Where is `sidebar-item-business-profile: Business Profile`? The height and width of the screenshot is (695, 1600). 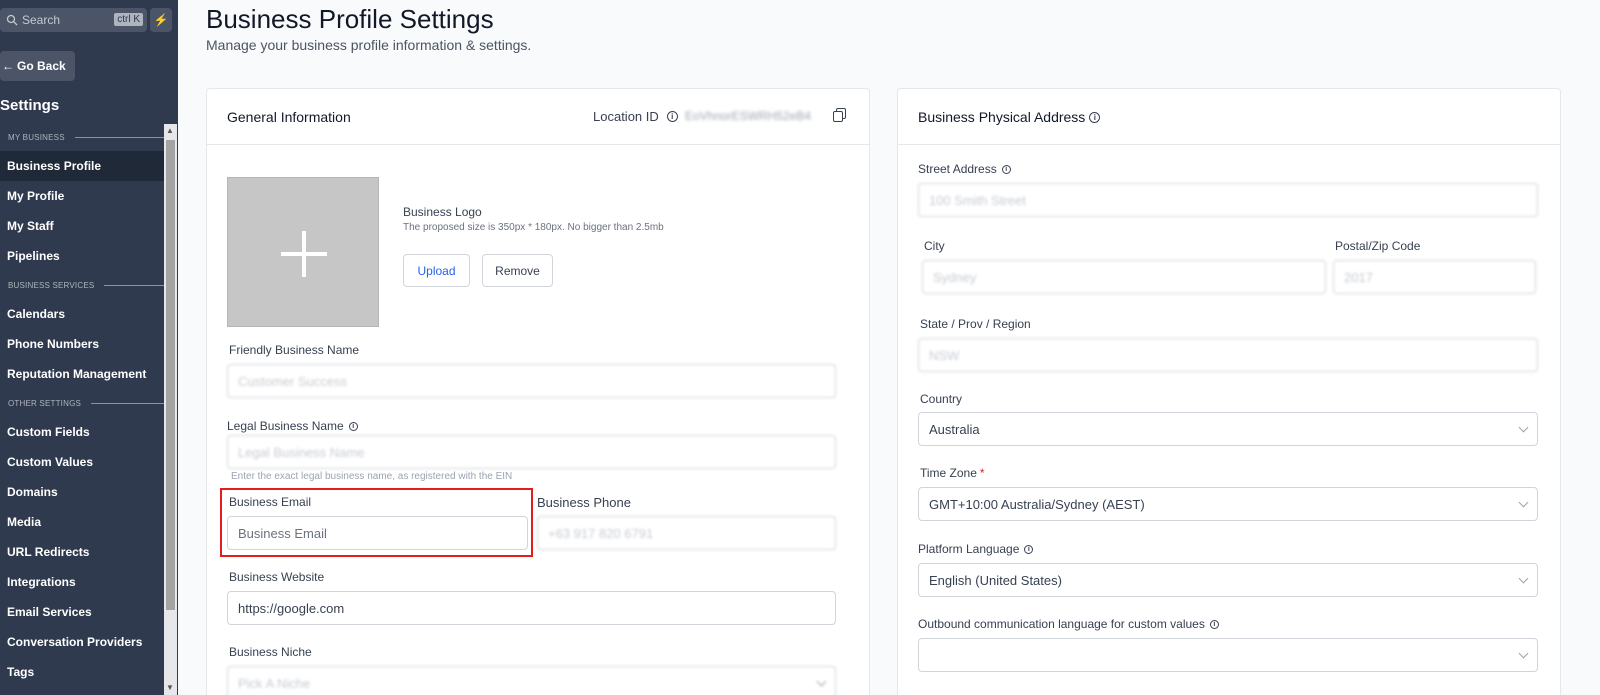
sidebar-item-business-profile: Business Profile is located at coordinates (82, 166).